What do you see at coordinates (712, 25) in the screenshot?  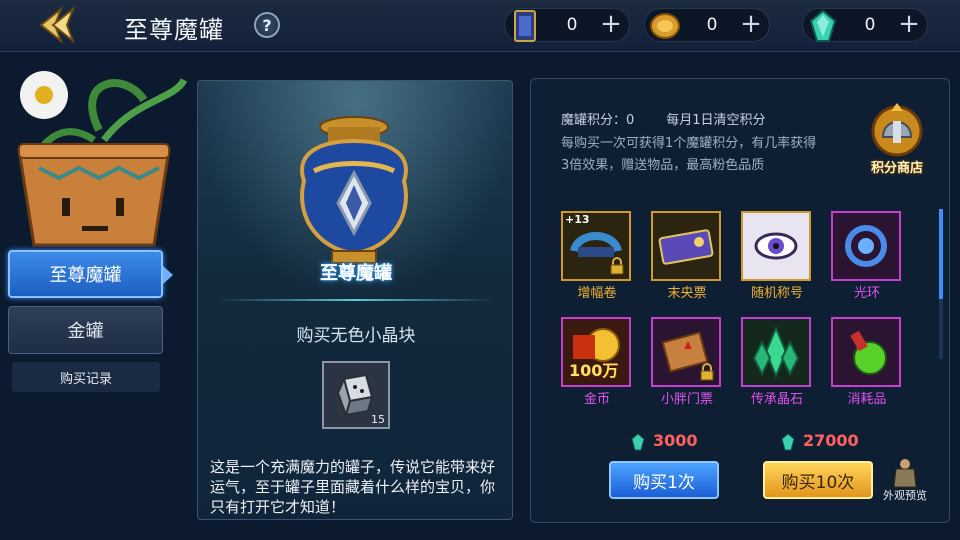 I see `coin-count: 0` at bounding box center [712, 25].